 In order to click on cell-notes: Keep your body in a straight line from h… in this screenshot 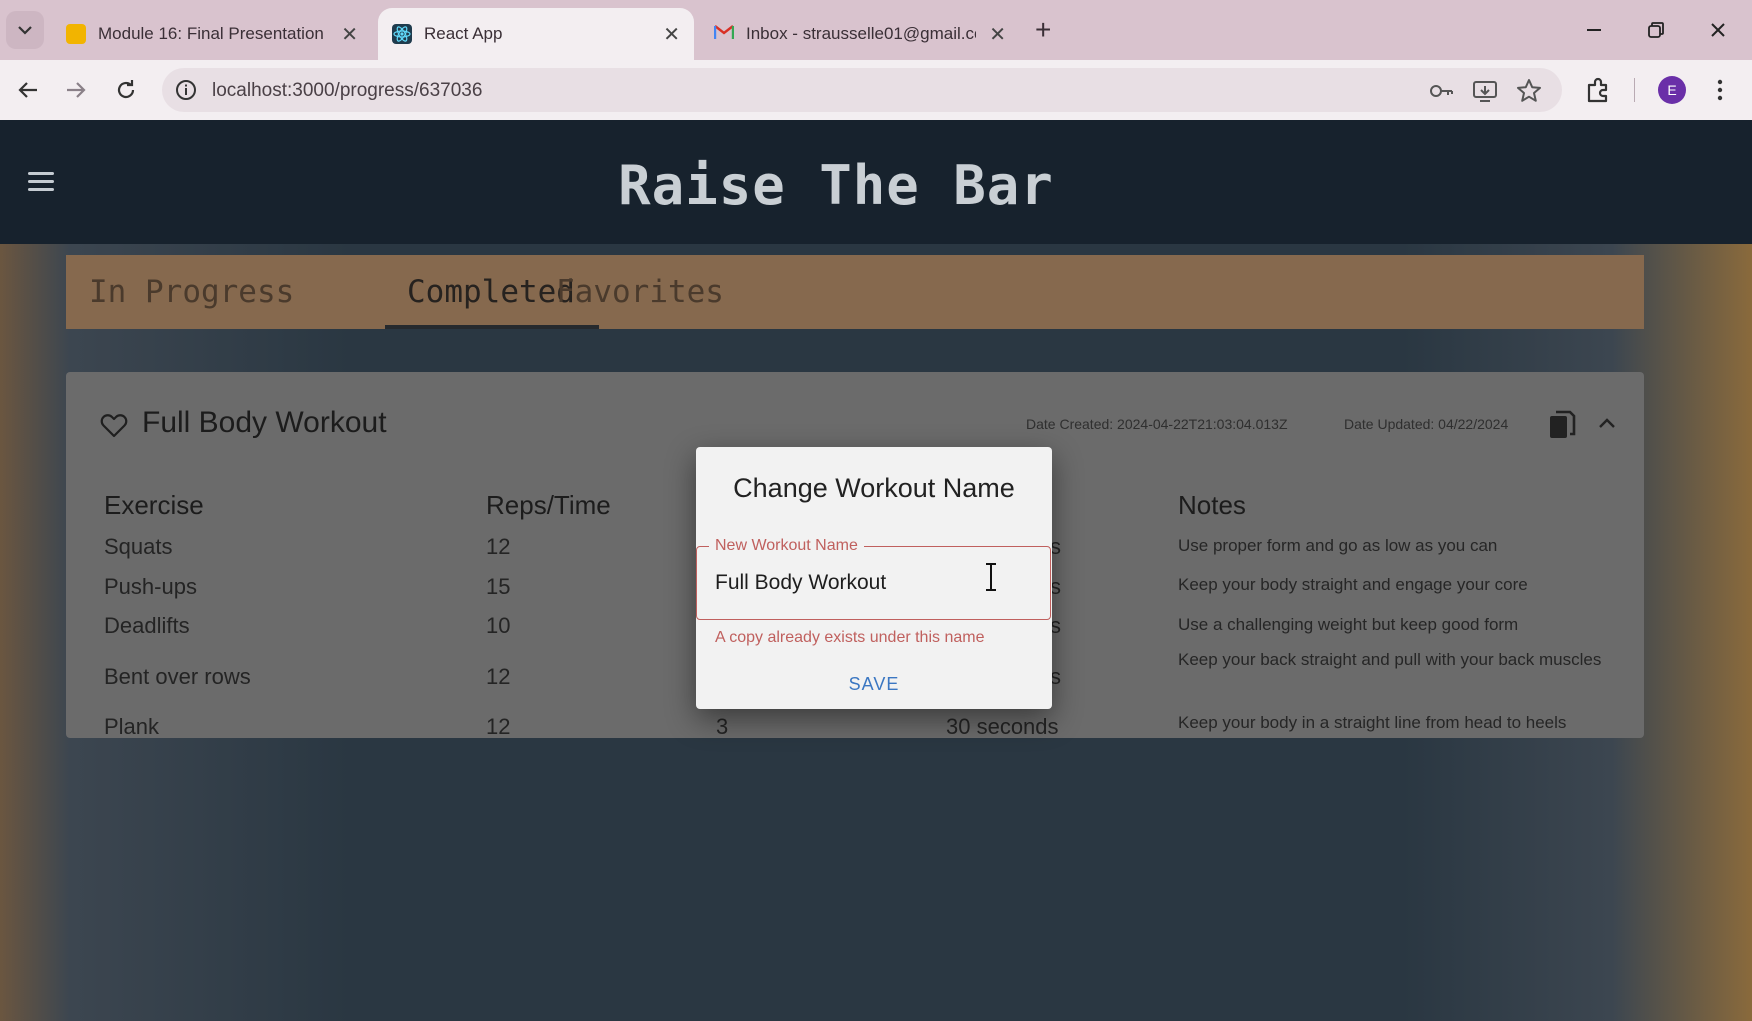, I will do `click(1372, 722)`.